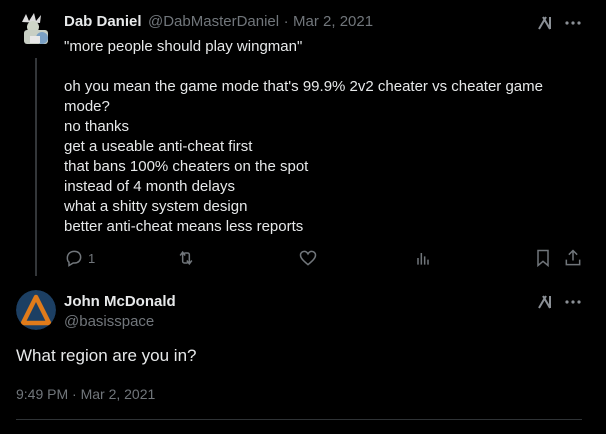 This screenshot has height=434, width=606. I want to click on views-button, so click(423, 260).